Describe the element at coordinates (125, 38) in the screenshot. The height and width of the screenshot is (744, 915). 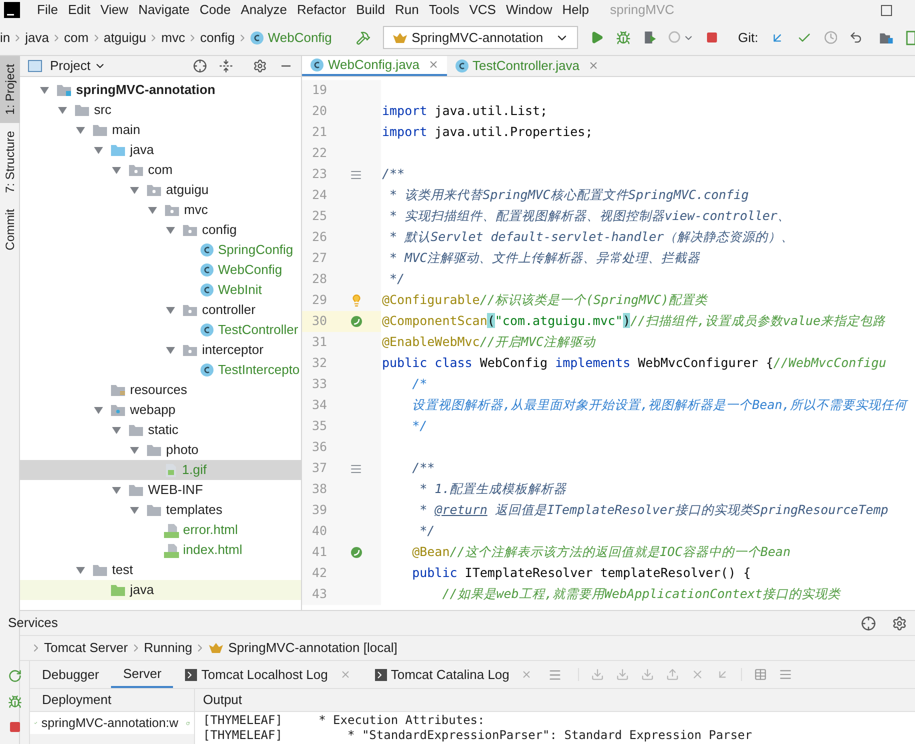
I see `breadcrumb-item: atguigu` at that location.